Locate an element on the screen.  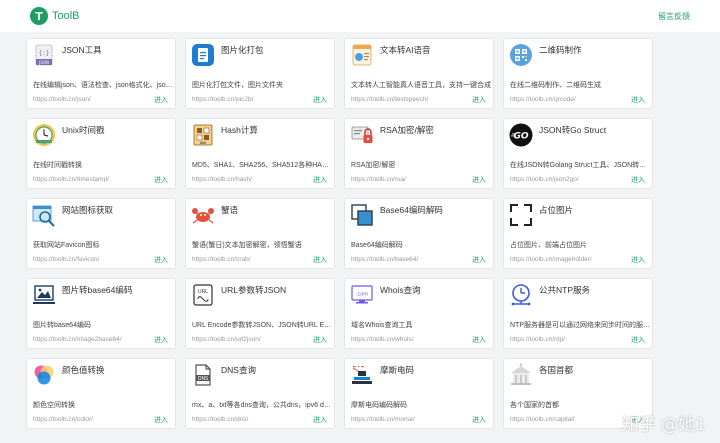
tool-title: URL参数转JSON is located at coordinates (254, 290).